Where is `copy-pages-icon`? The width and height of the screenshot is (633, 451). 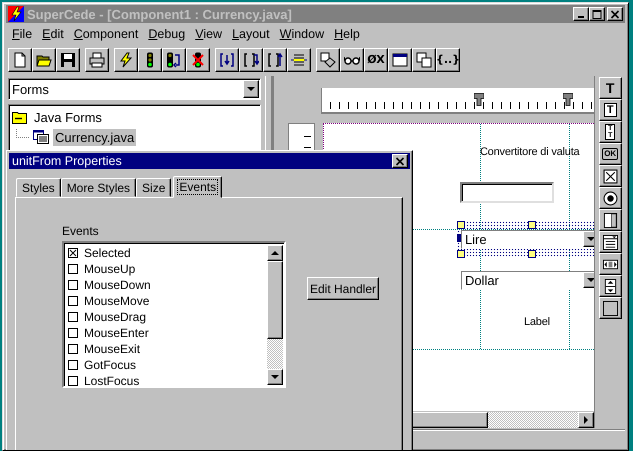
copy-pages-icon is located at coordinates (424, 60).